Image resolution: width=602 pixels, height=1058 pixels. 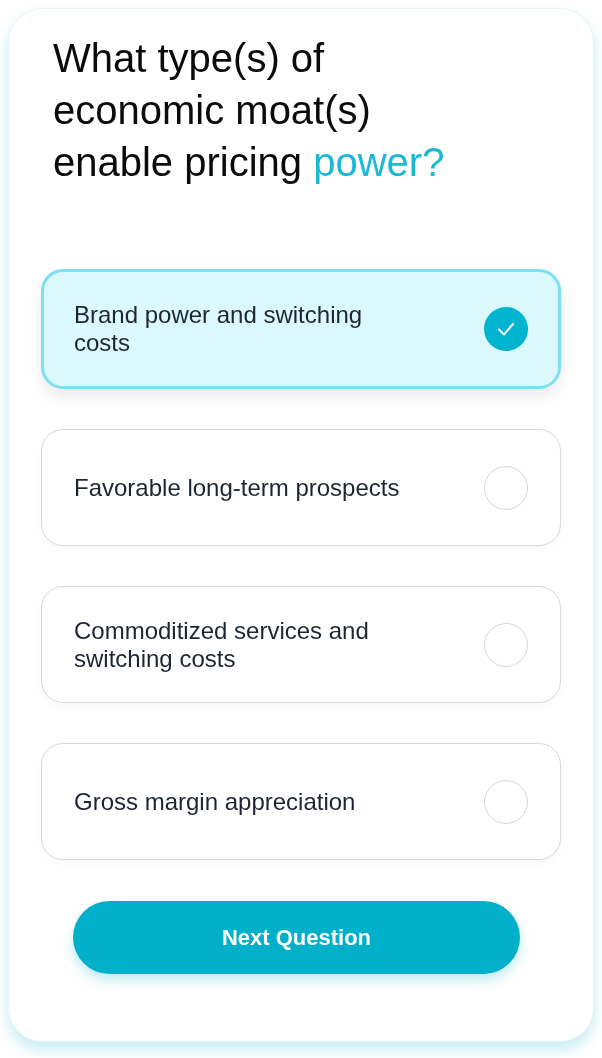 What do you see at coordinates (301, 644) in the screenshot?
I see `answer-option: Commoditized services and switching costs` at bounding box center [301, 644].